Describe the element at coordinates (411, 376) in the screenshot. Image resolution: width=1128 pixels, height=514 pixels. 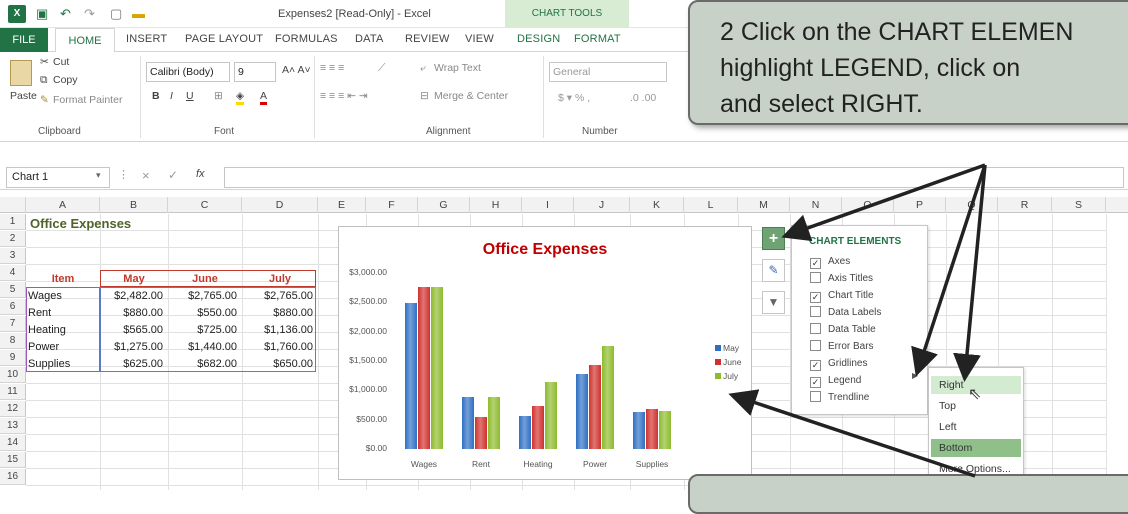
I see `bar-may-wages` at that location.